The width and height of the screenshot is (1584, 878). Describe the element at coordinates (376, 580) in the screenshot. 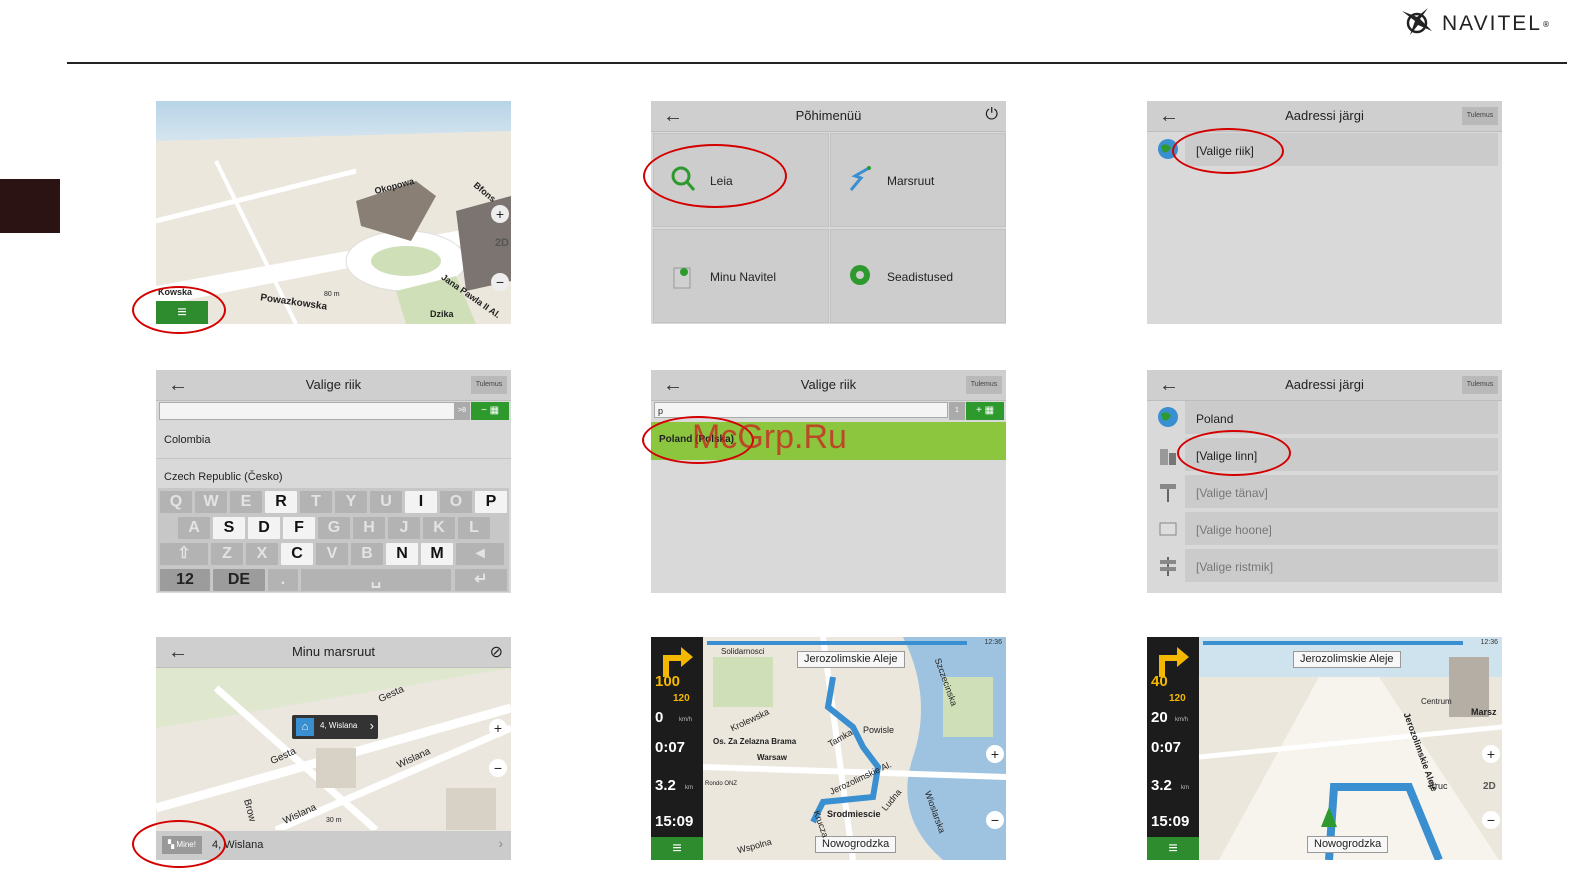

I see `key-space: ␣` at that location.